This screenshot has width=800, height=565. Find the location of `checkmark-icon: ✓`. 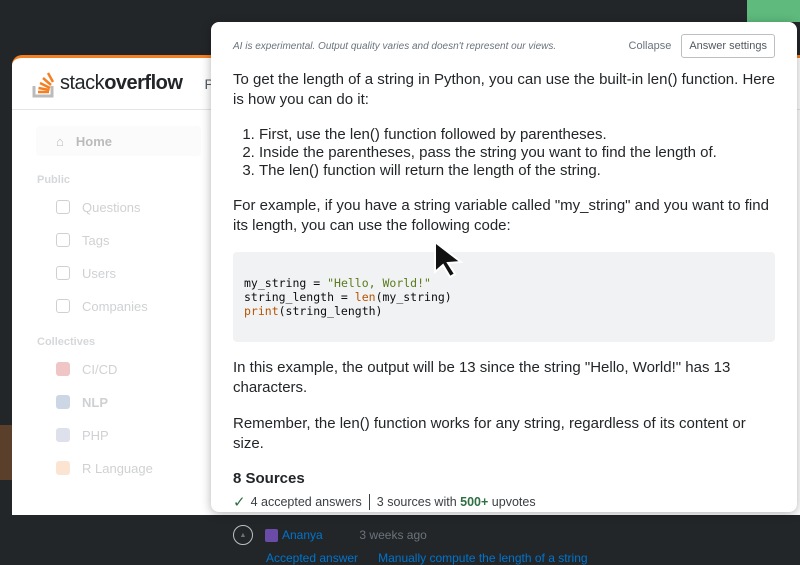

checkmark-icon: ✓ is located at coordinates (239, 502).